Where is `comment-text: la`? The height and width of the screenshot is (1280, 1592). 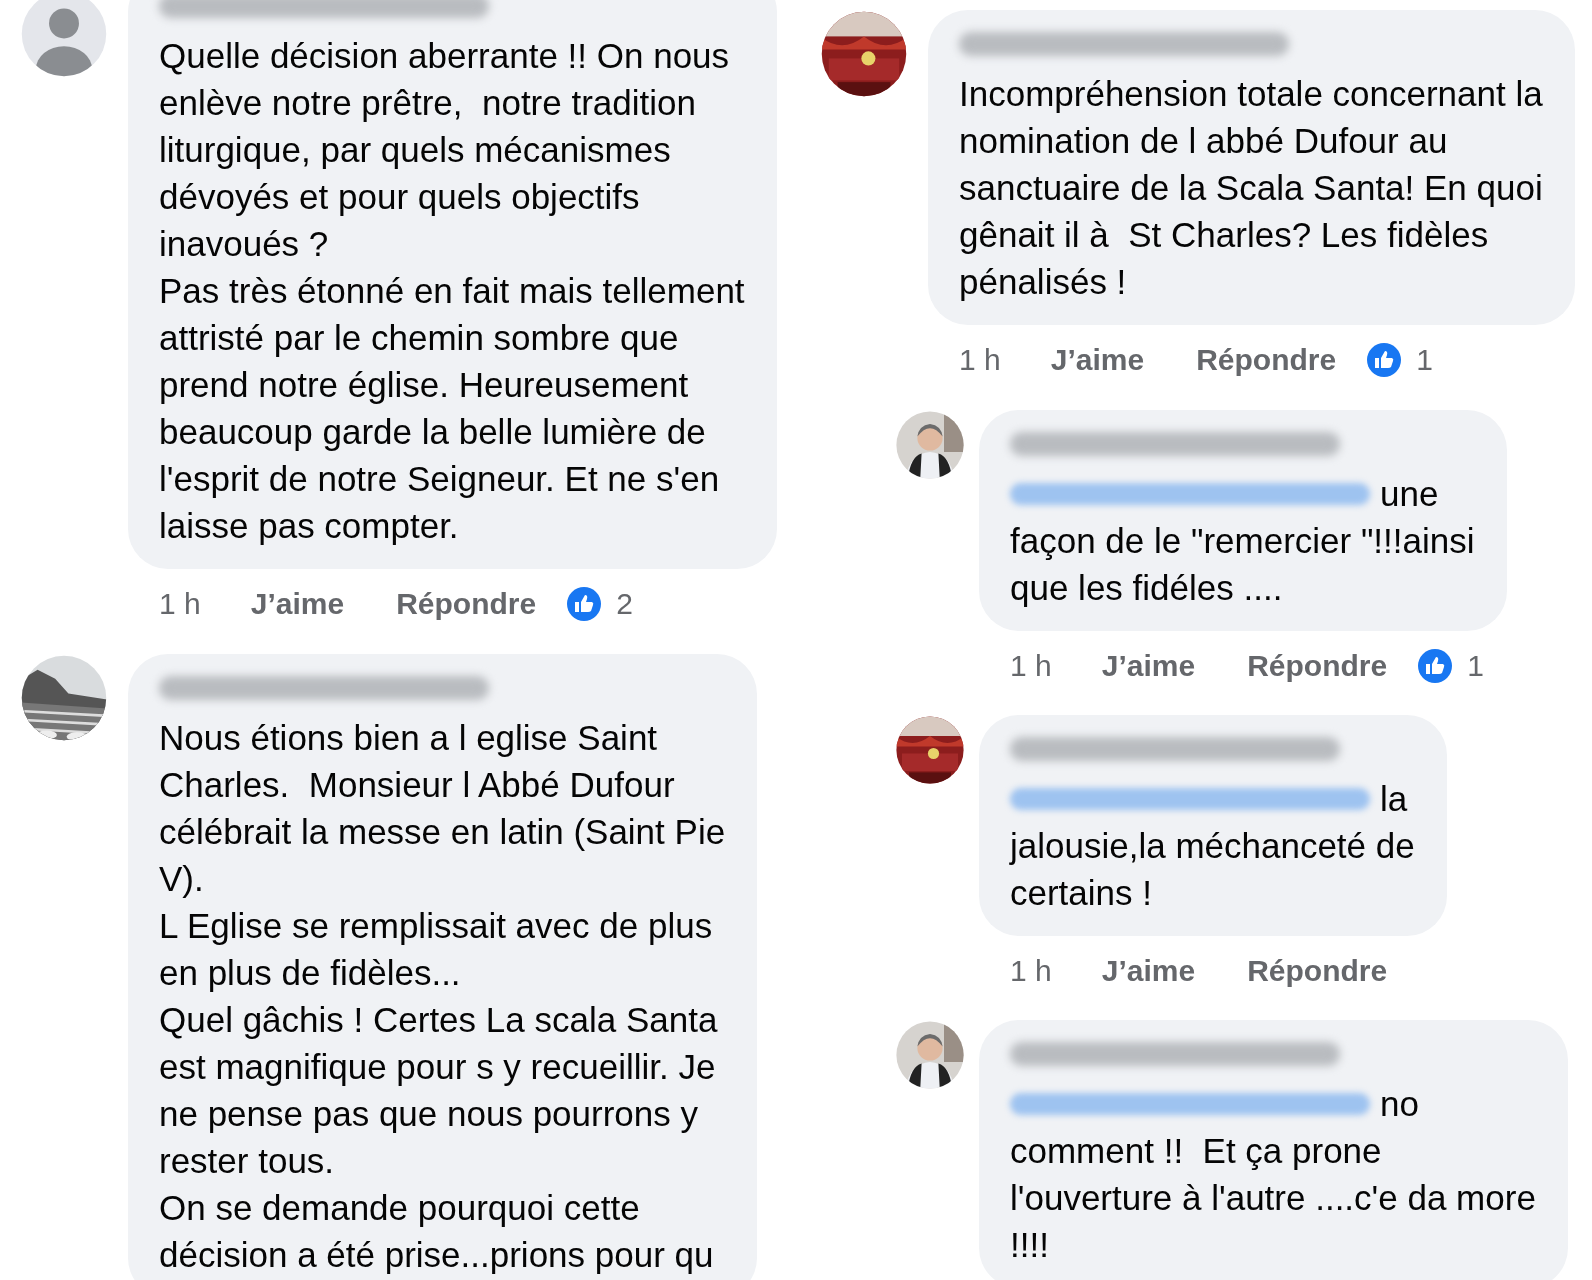 comment-text: la is located at coordinates (1394, 799).